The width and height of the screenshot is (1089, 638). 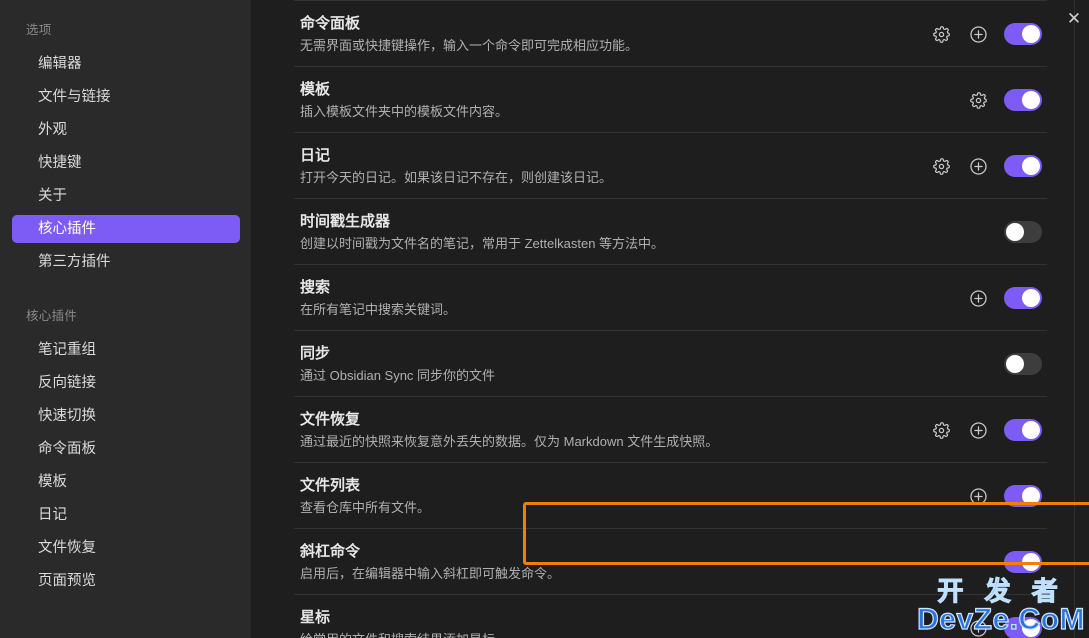 I want to click on sidebar-item-note-composer: 笔记重组, so click(x=126, y=350).